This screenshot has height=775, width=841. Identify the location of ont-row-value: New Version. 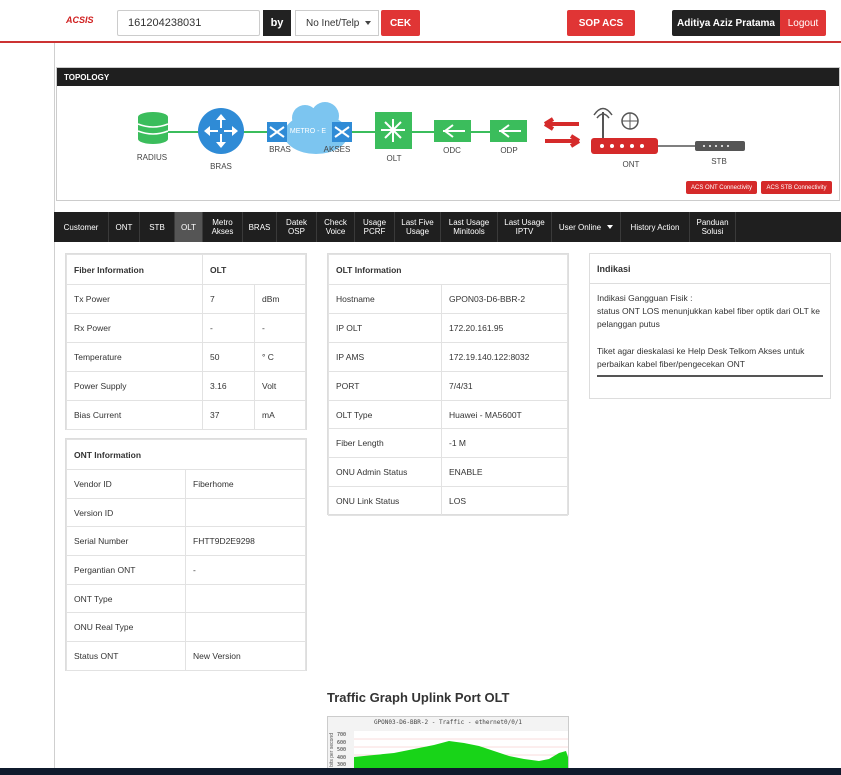
(245, 656).